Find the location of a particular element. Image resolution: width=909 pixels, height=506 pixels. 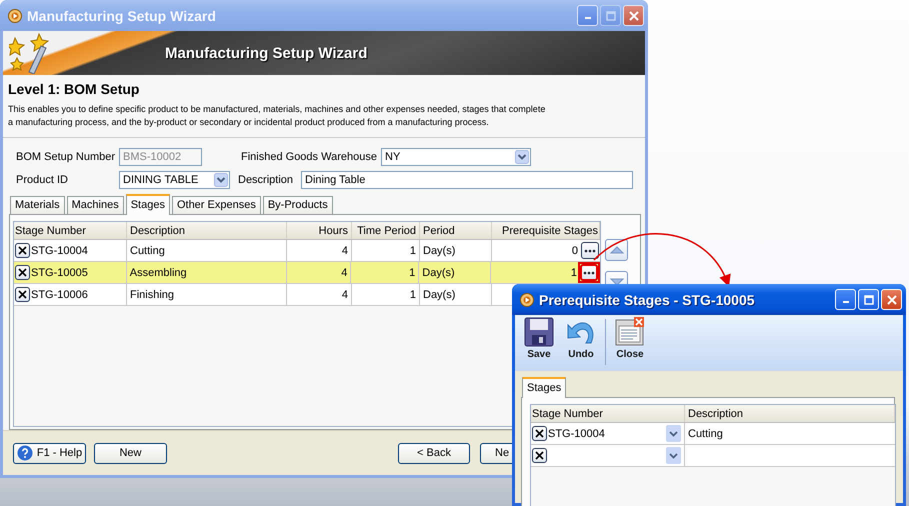

table-cell: STG-10006 is located at coordinates (59, 294).